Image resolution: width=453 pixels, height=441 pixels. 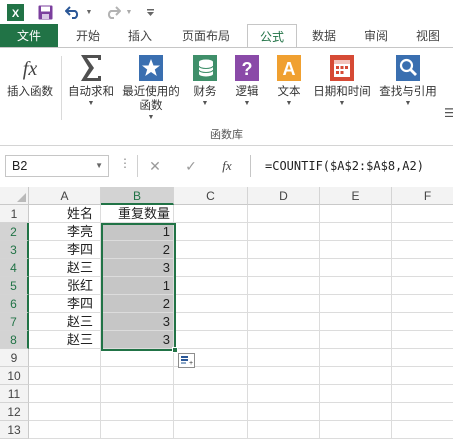 What do you see at coordinates (211, 340) in the screenshot?
I see `cell-c8` at bounding box center [211, 340].